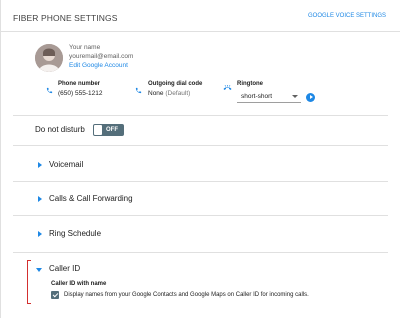 This screenshot has width=400, height=318. I want to click on google-voice-settings-link: GOOGLE VOICE SETTINGS, so click(347, 16).